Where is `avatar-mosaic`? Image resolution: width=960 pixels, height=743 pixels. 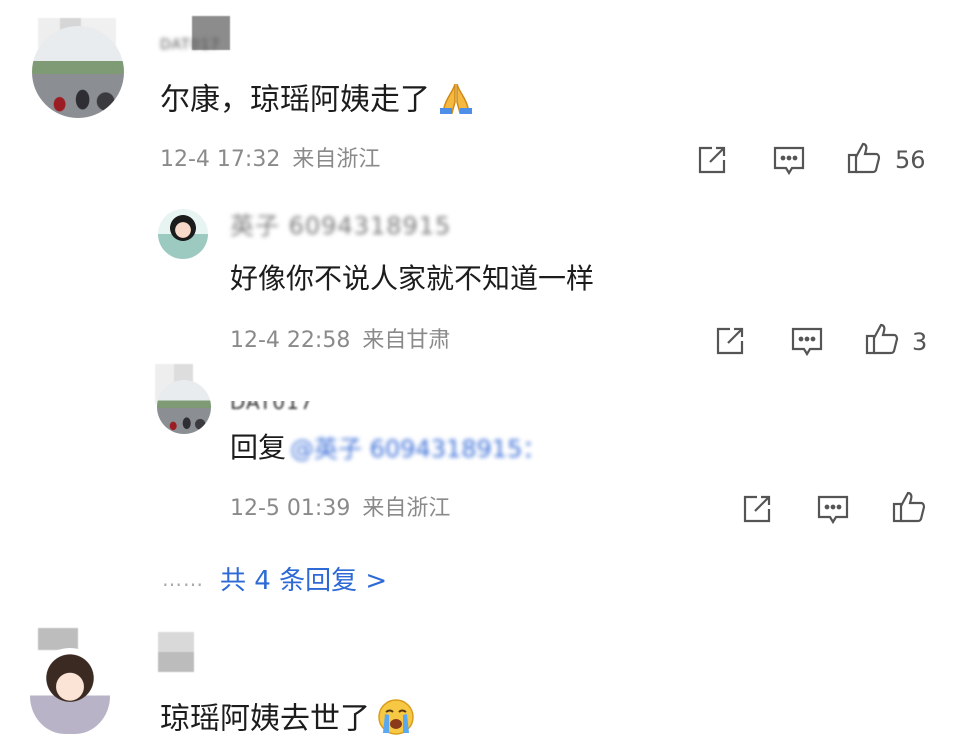 avatar-mosaic is located at coordinates (58, 639).